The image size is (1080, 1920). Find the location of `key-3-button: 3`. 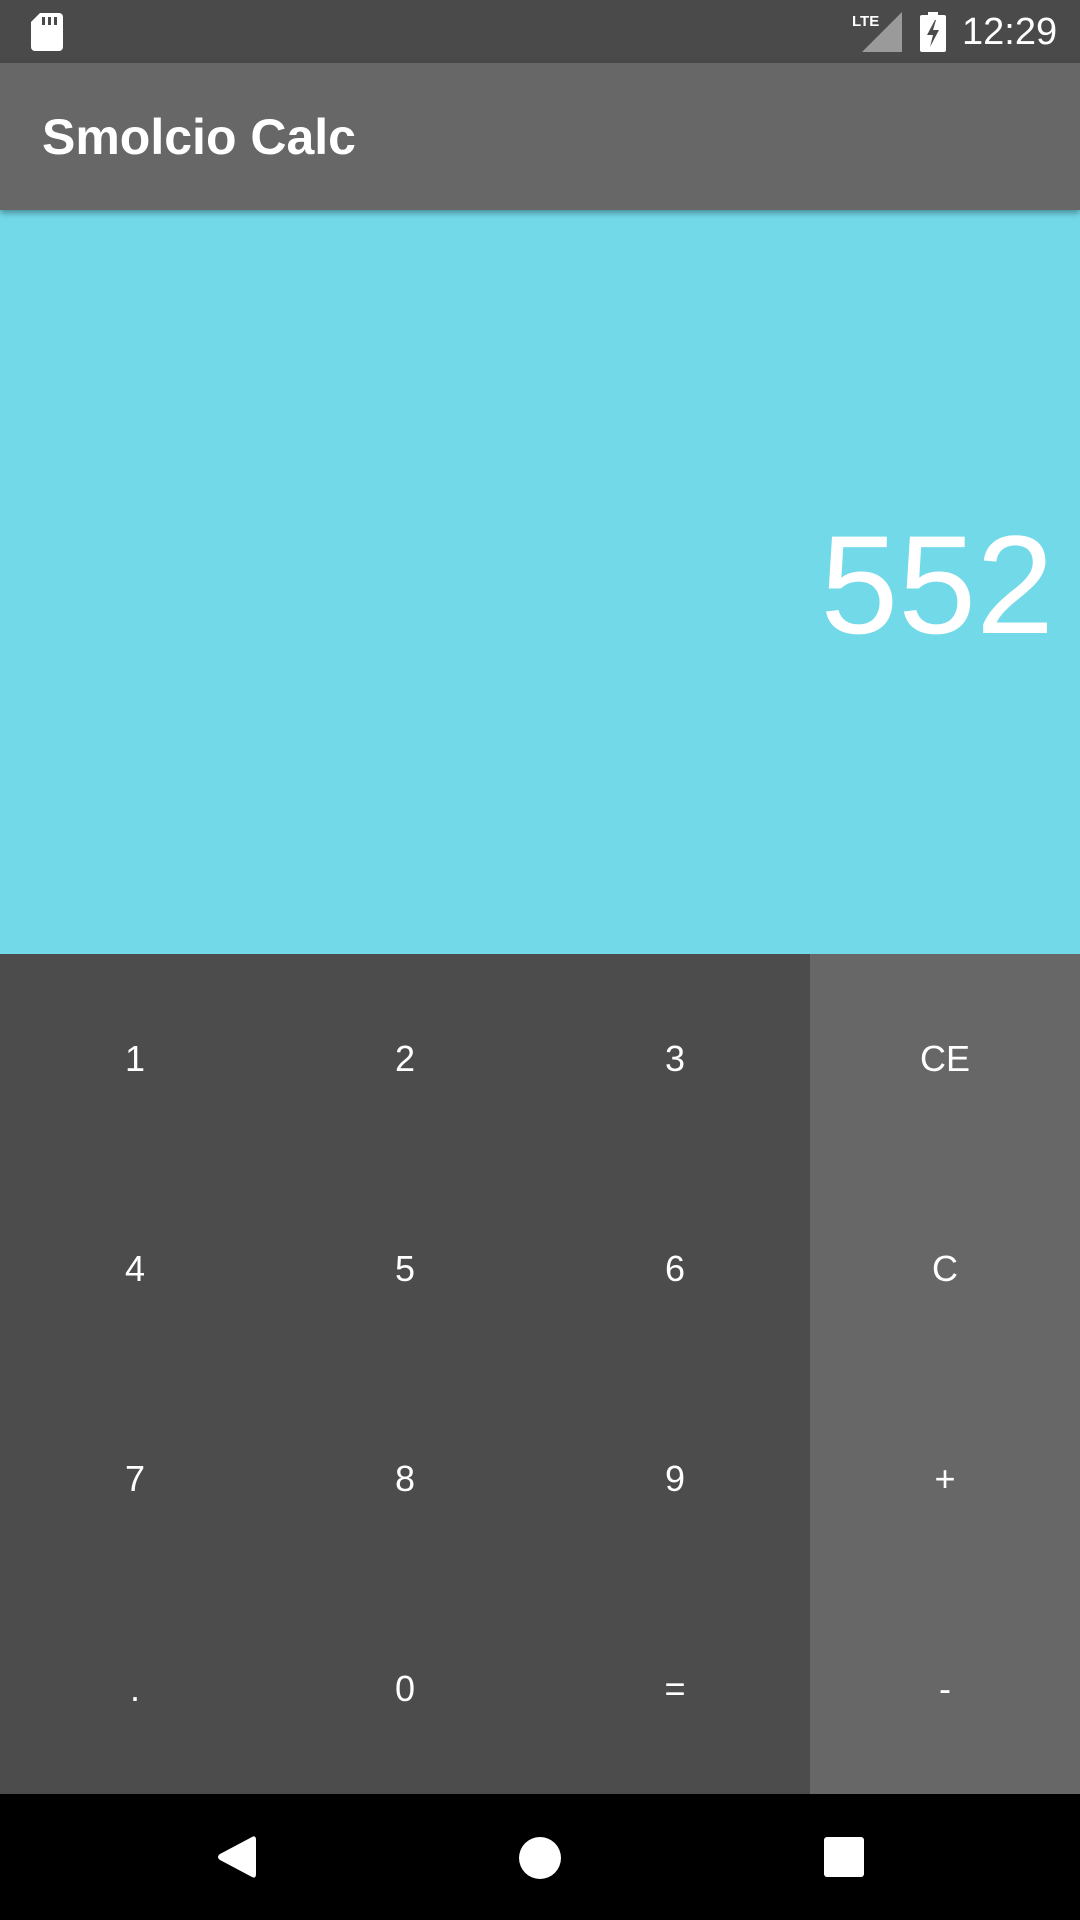

key-3-button: 3 is located at coordinates (675, 1059).